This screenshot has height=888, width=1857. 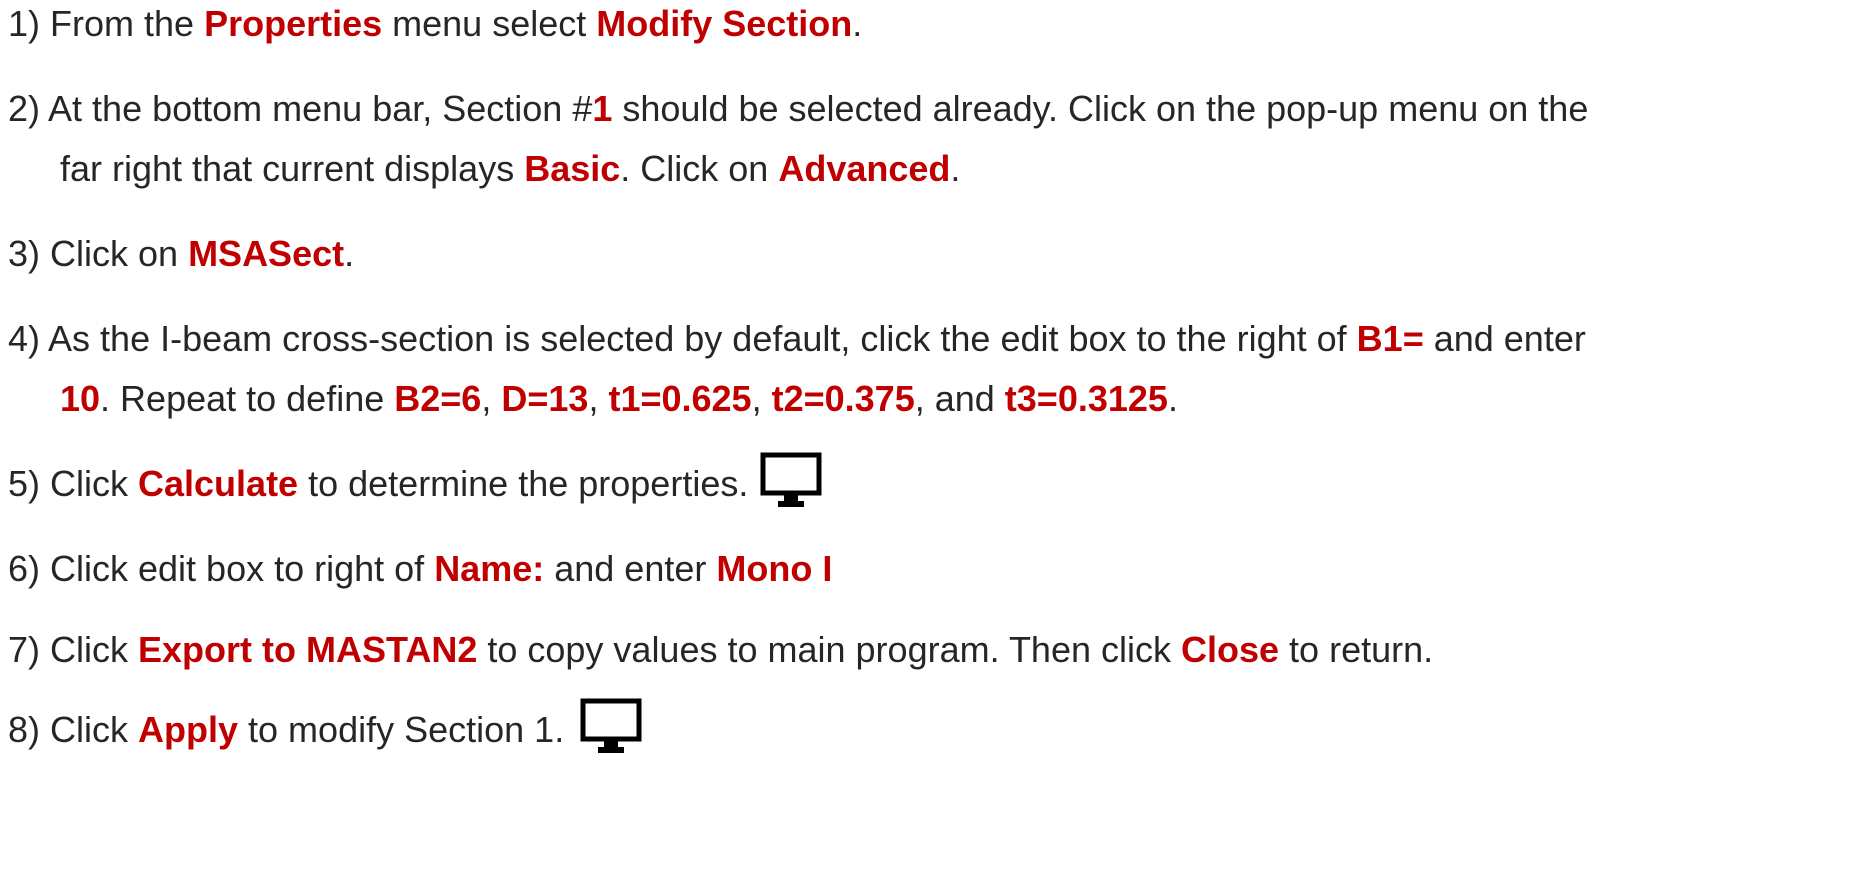 I want to click on highlighted-term: 1, so click(x=602, y=108).